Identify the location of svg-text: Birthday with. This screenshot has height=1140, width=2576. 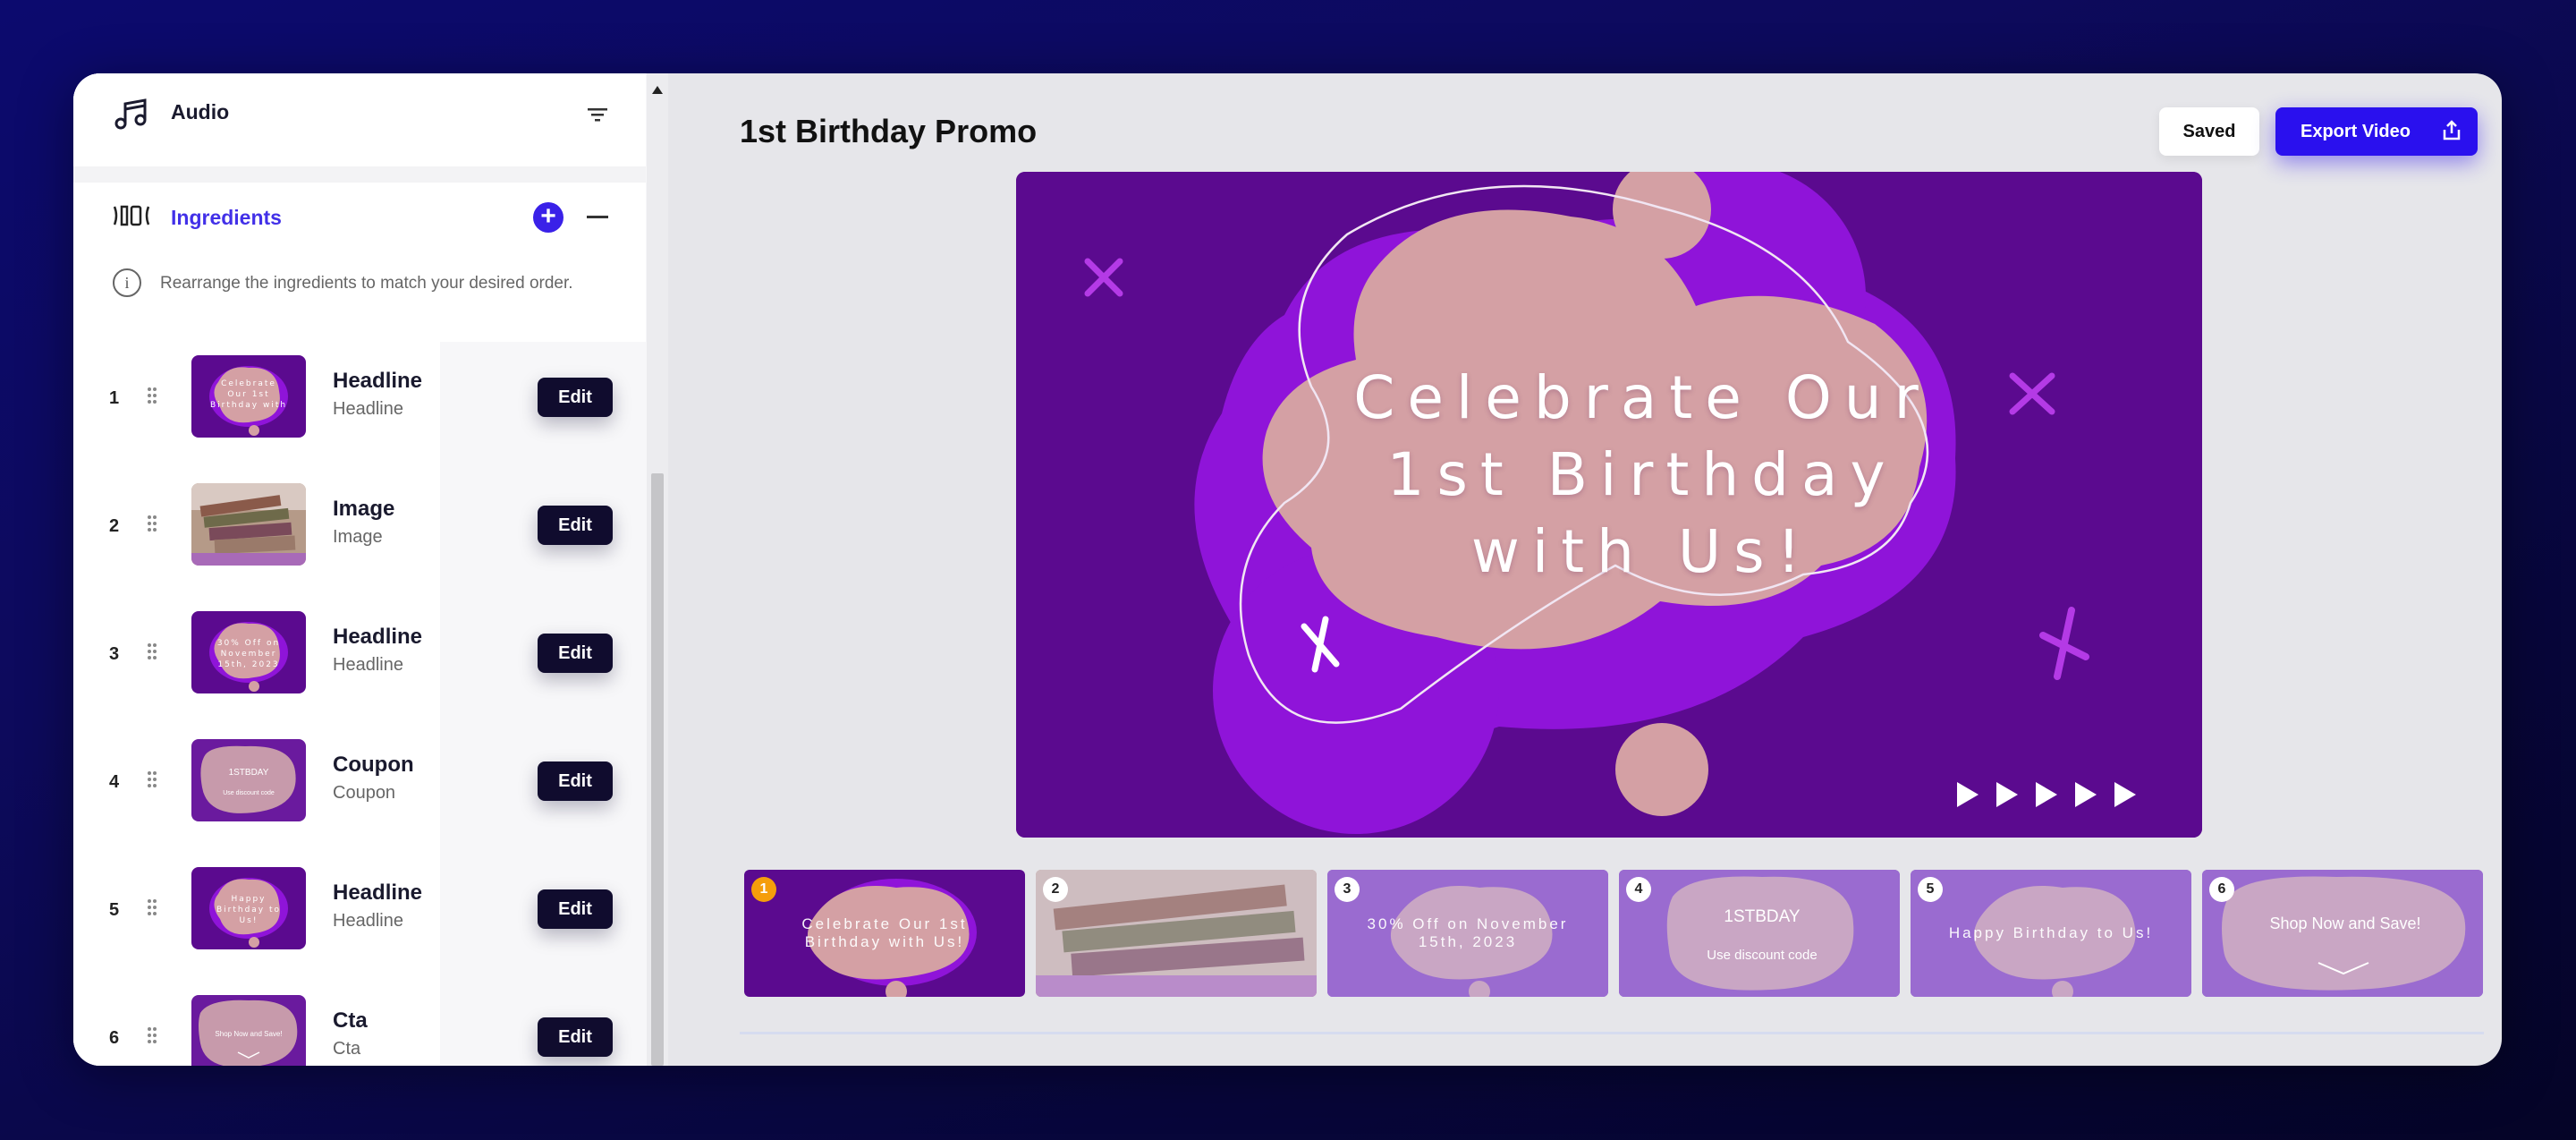
(248, 405).